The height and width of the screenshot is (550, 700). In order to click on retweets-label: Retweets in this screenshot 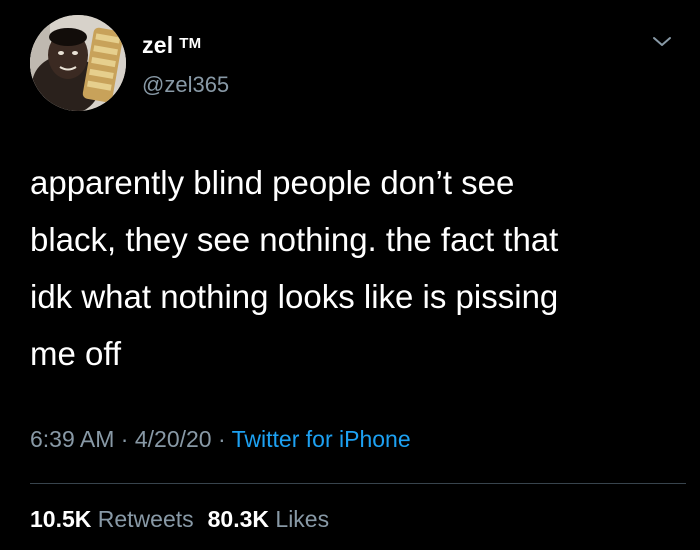, I will do `click(145, 519)`.